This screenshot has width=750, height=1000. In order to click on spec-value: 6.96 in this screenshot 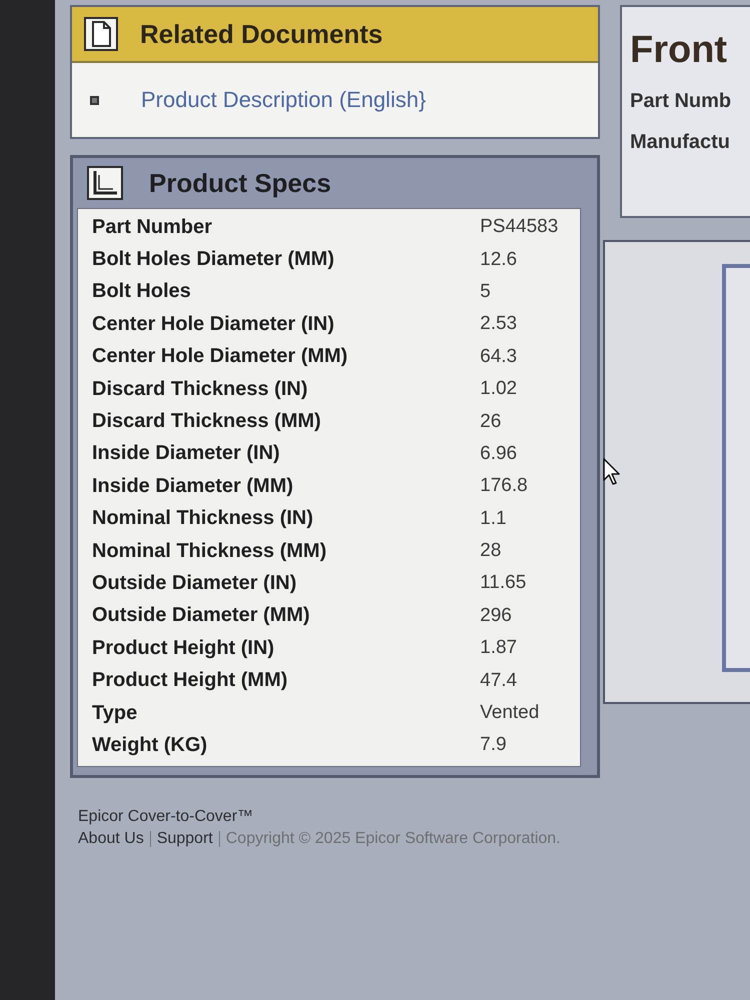, I will do `click(498, 453)`.